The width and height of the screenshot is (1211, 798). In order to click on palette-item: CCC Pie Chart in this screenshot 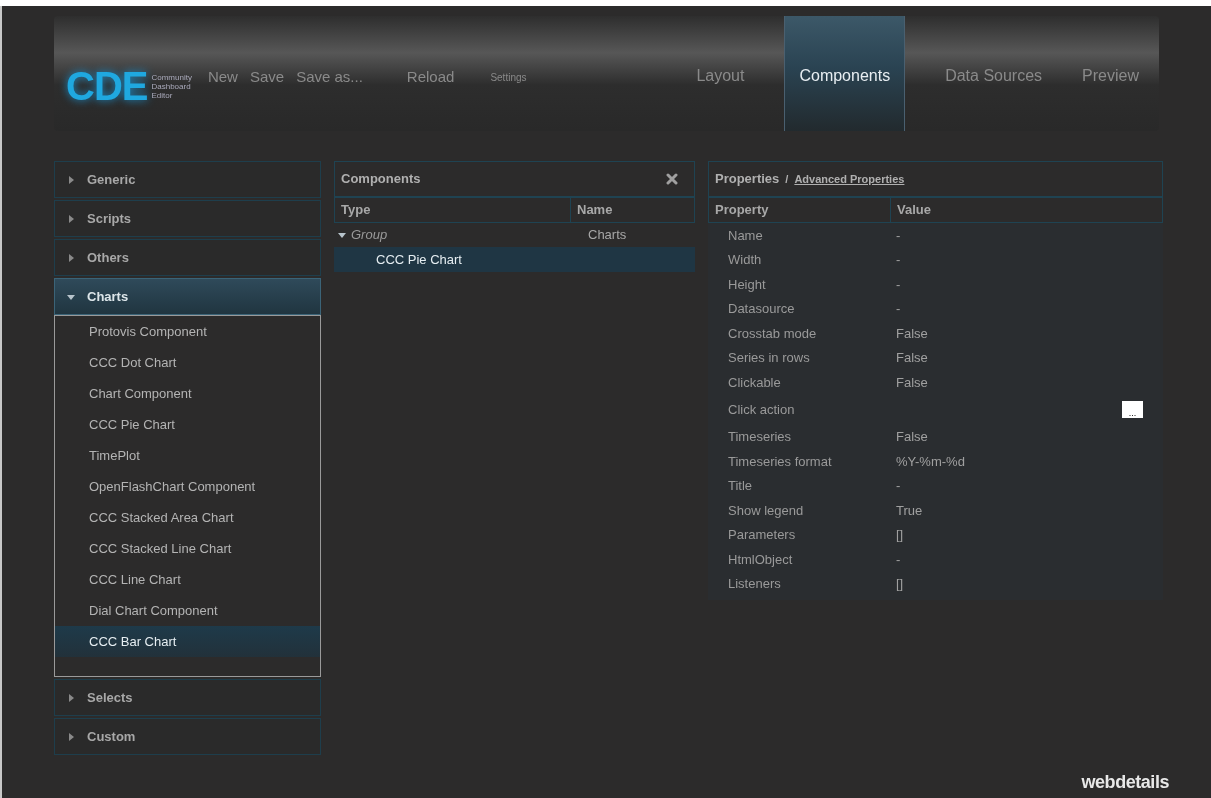, I will do `click(187, 424)`.